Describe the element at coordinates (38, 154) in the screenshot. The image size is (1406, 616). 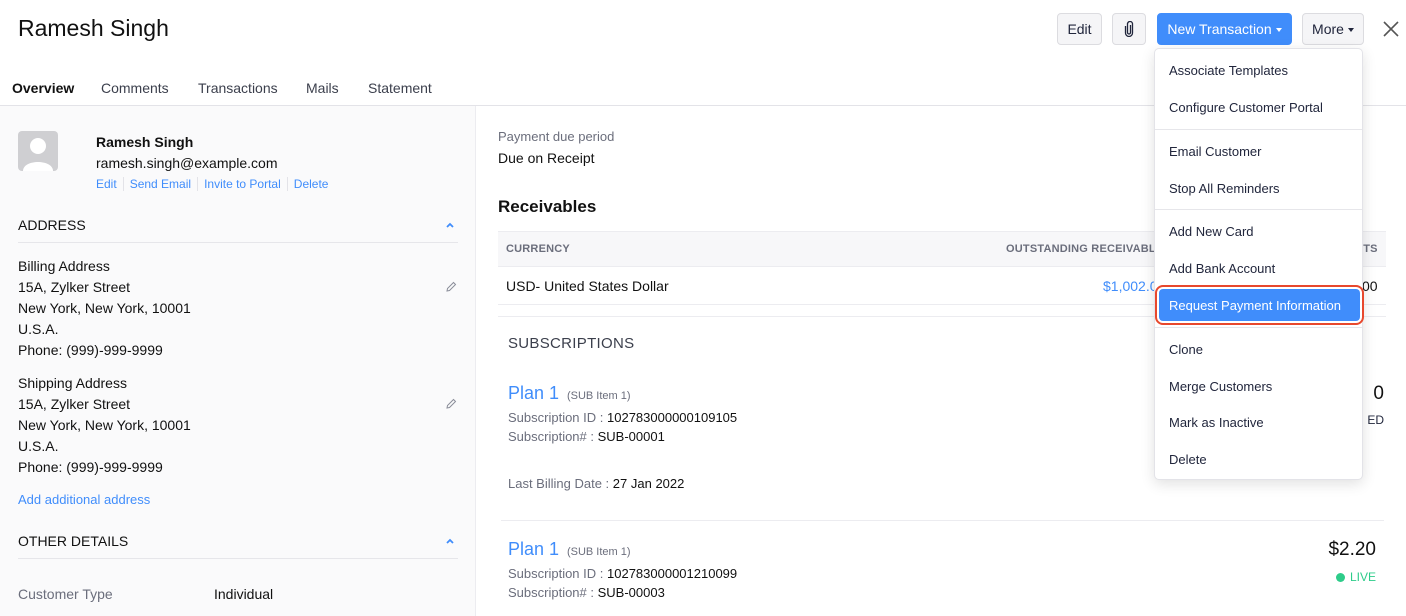
I see `user-placeholder-icon` at that location.